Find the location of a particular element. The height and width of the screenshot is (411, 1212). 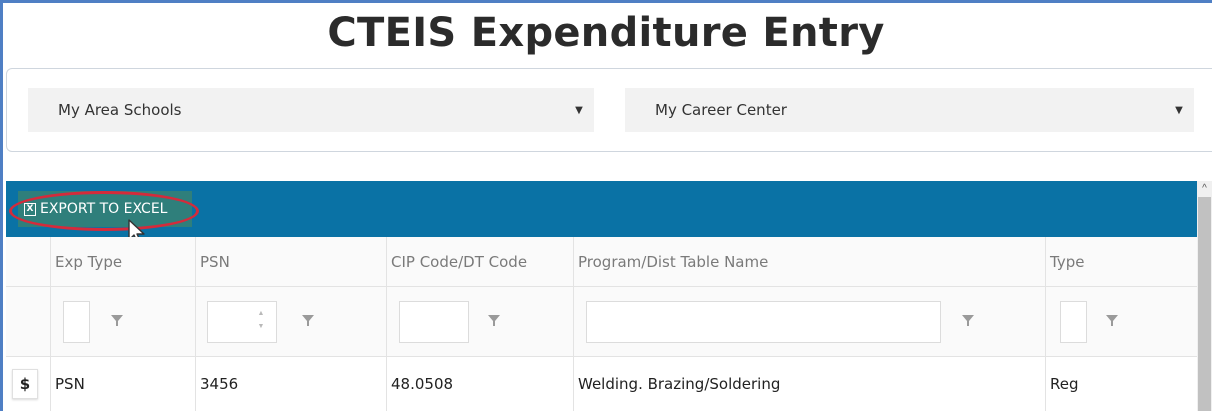

highlight-annotation is located at coordinates (104, 211).